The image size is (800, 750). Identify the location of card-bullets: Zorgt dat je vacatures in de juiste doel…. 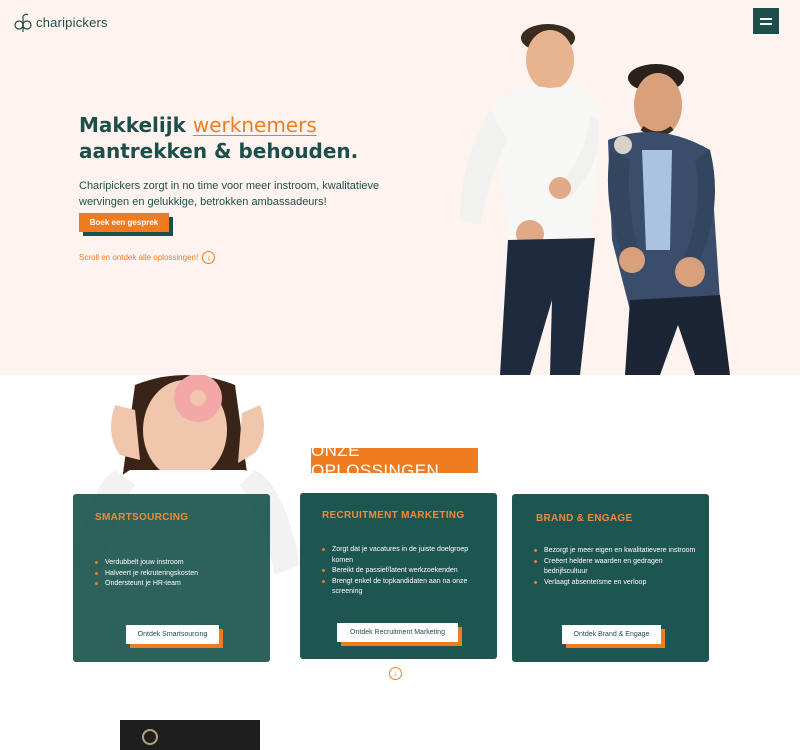
(406, 571).